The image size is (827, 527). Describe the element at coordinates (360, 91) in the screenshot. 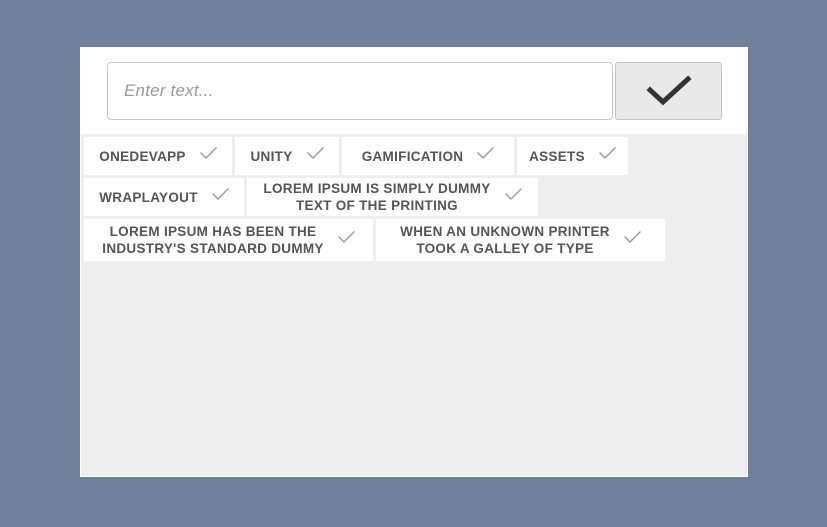

I see `tag-text-input` at that location.